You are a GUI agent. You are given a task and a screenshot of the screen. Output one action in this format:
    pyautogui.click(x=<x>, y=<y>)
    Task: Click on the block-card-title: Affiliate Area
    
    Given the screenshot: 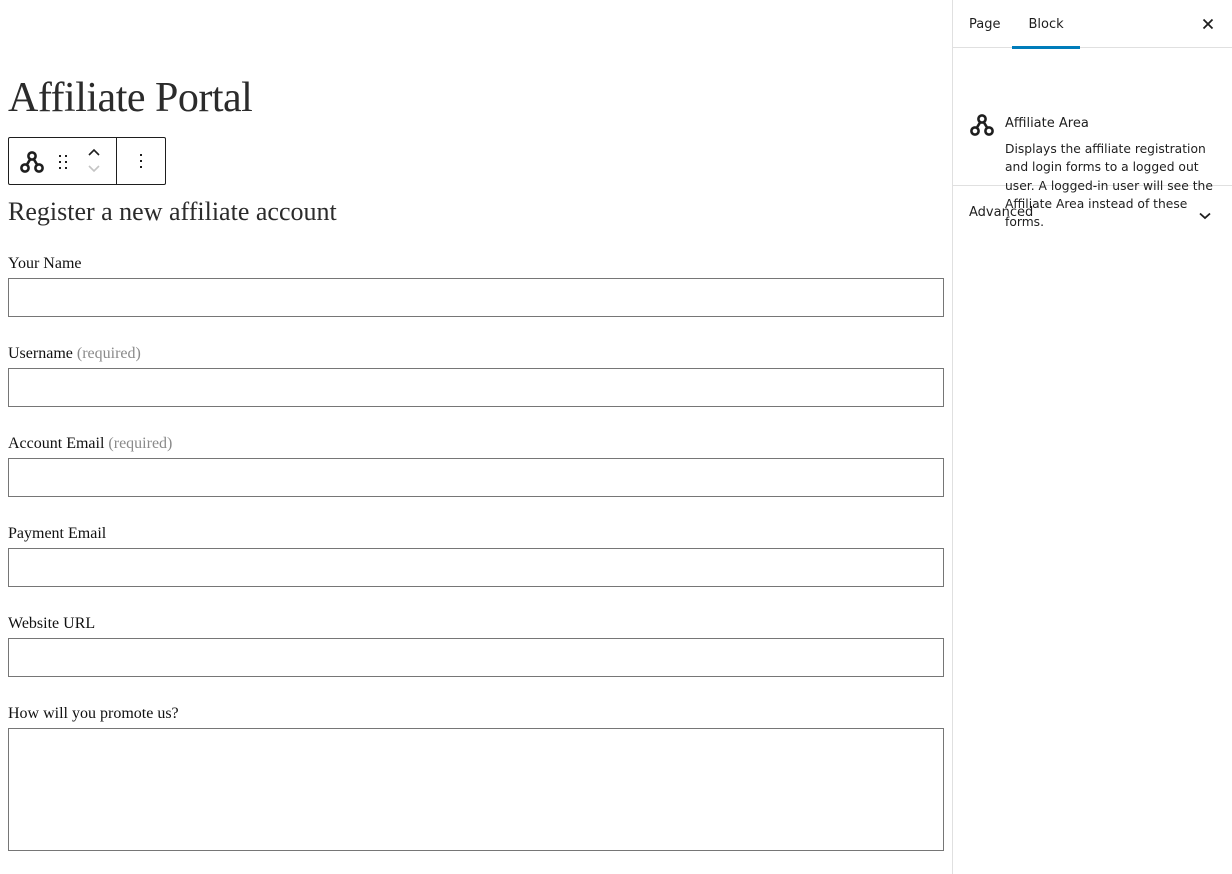 What is the action you would take?
    pyautogui.click(x=1047, y=123)
    